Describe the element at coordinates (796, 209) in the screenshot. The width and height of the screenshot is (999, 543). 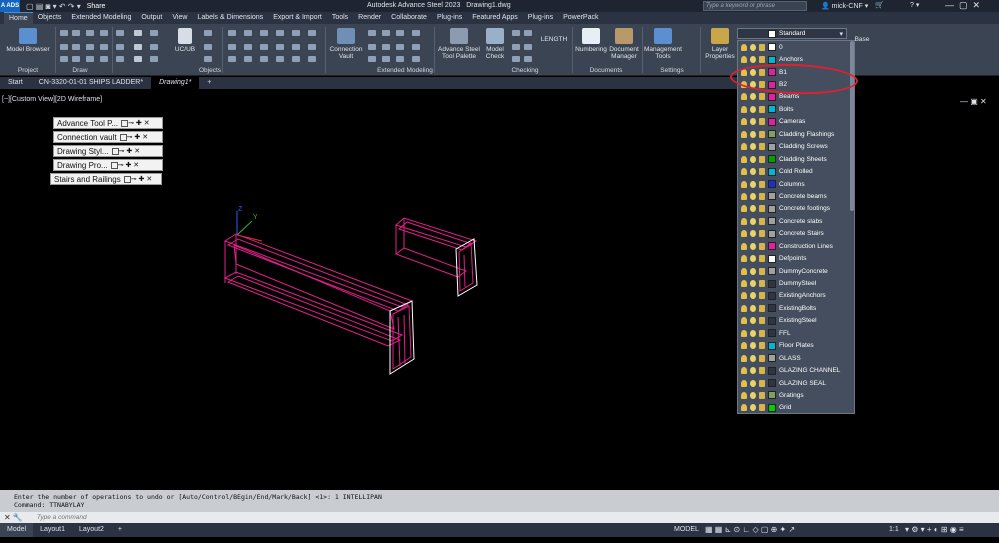
I see `layer-row: Concrete footings` at that location.